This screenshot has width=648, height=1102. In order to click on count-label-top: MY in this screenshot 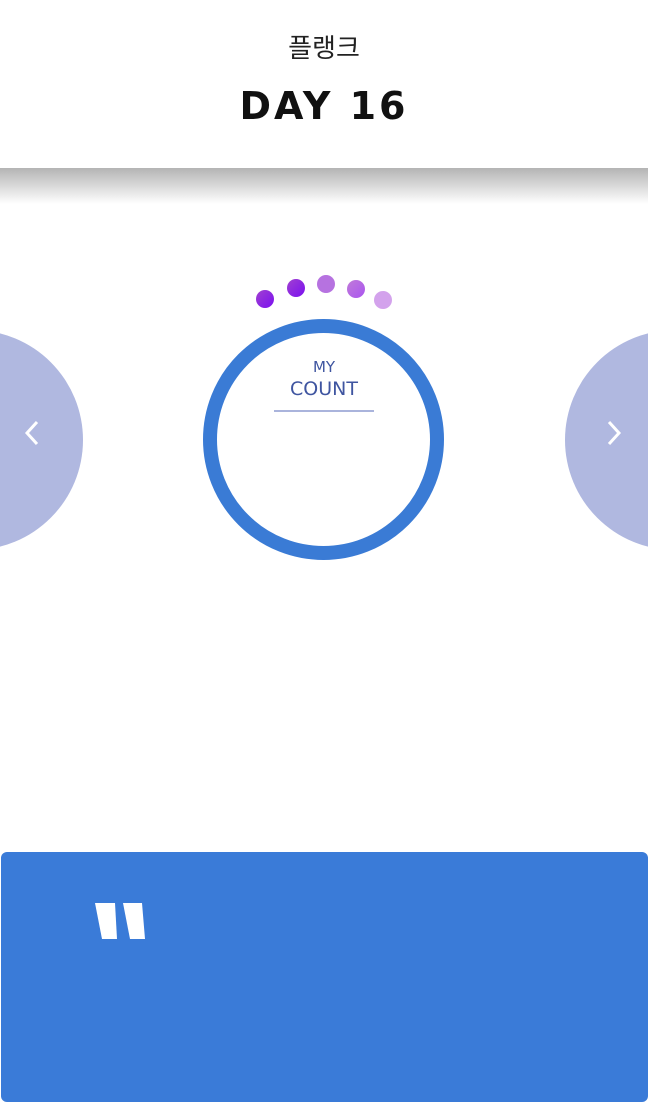, I will do `click(324, 367)`.